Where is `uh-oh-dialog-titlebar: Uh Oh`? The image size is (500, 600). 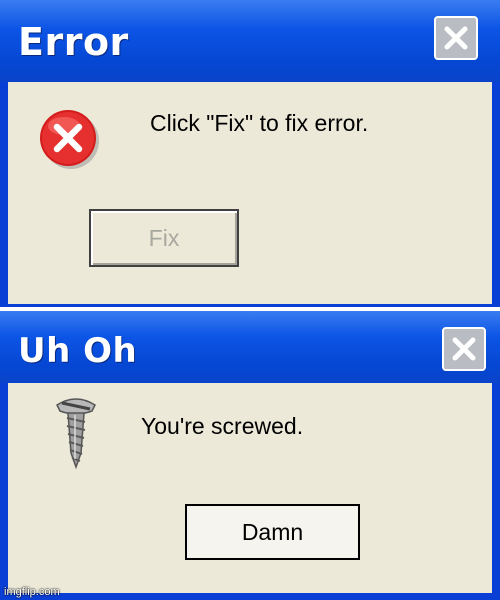 uh-oh-dialog-titlebar: Uh Oh is located at coordinates (250, 347).